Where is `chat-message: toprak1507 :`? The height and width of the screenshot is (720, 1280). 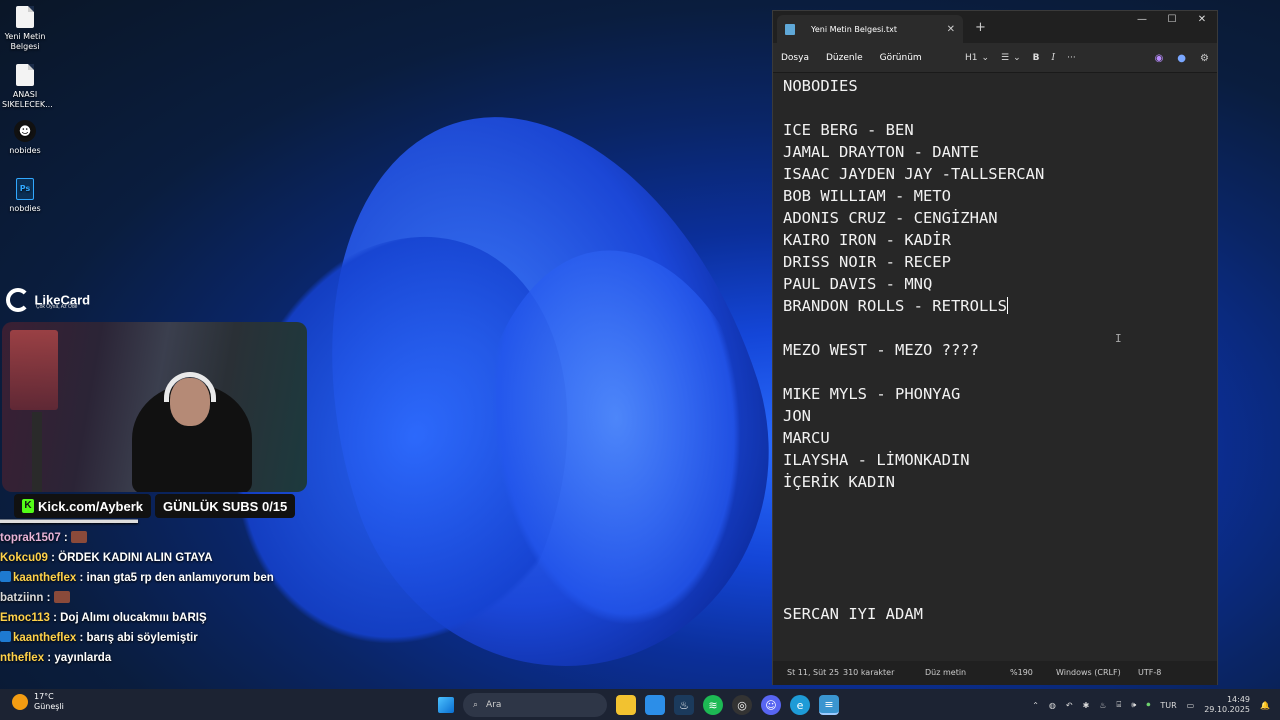
chat-message: toprak1507 : is located at coordinates (150, 538).